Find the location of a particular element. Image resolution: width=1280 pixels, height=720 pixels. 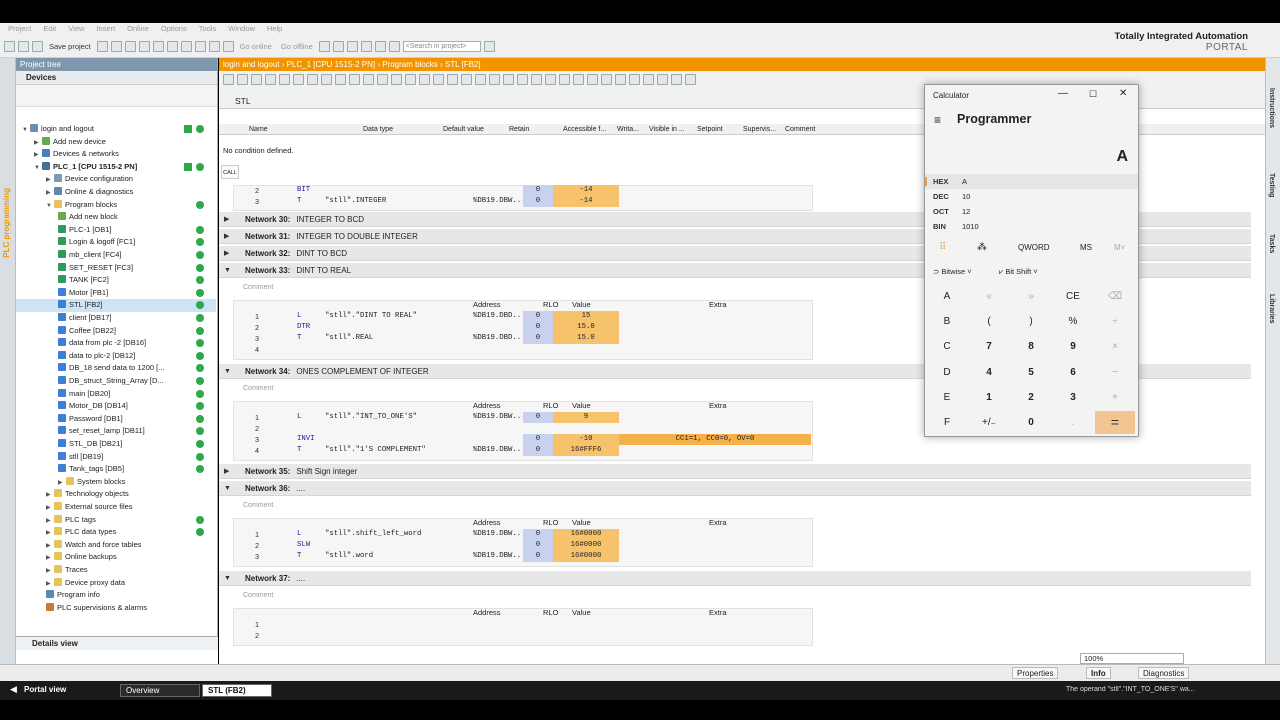

key-4-4: + is located at coordinates (1115, 397).